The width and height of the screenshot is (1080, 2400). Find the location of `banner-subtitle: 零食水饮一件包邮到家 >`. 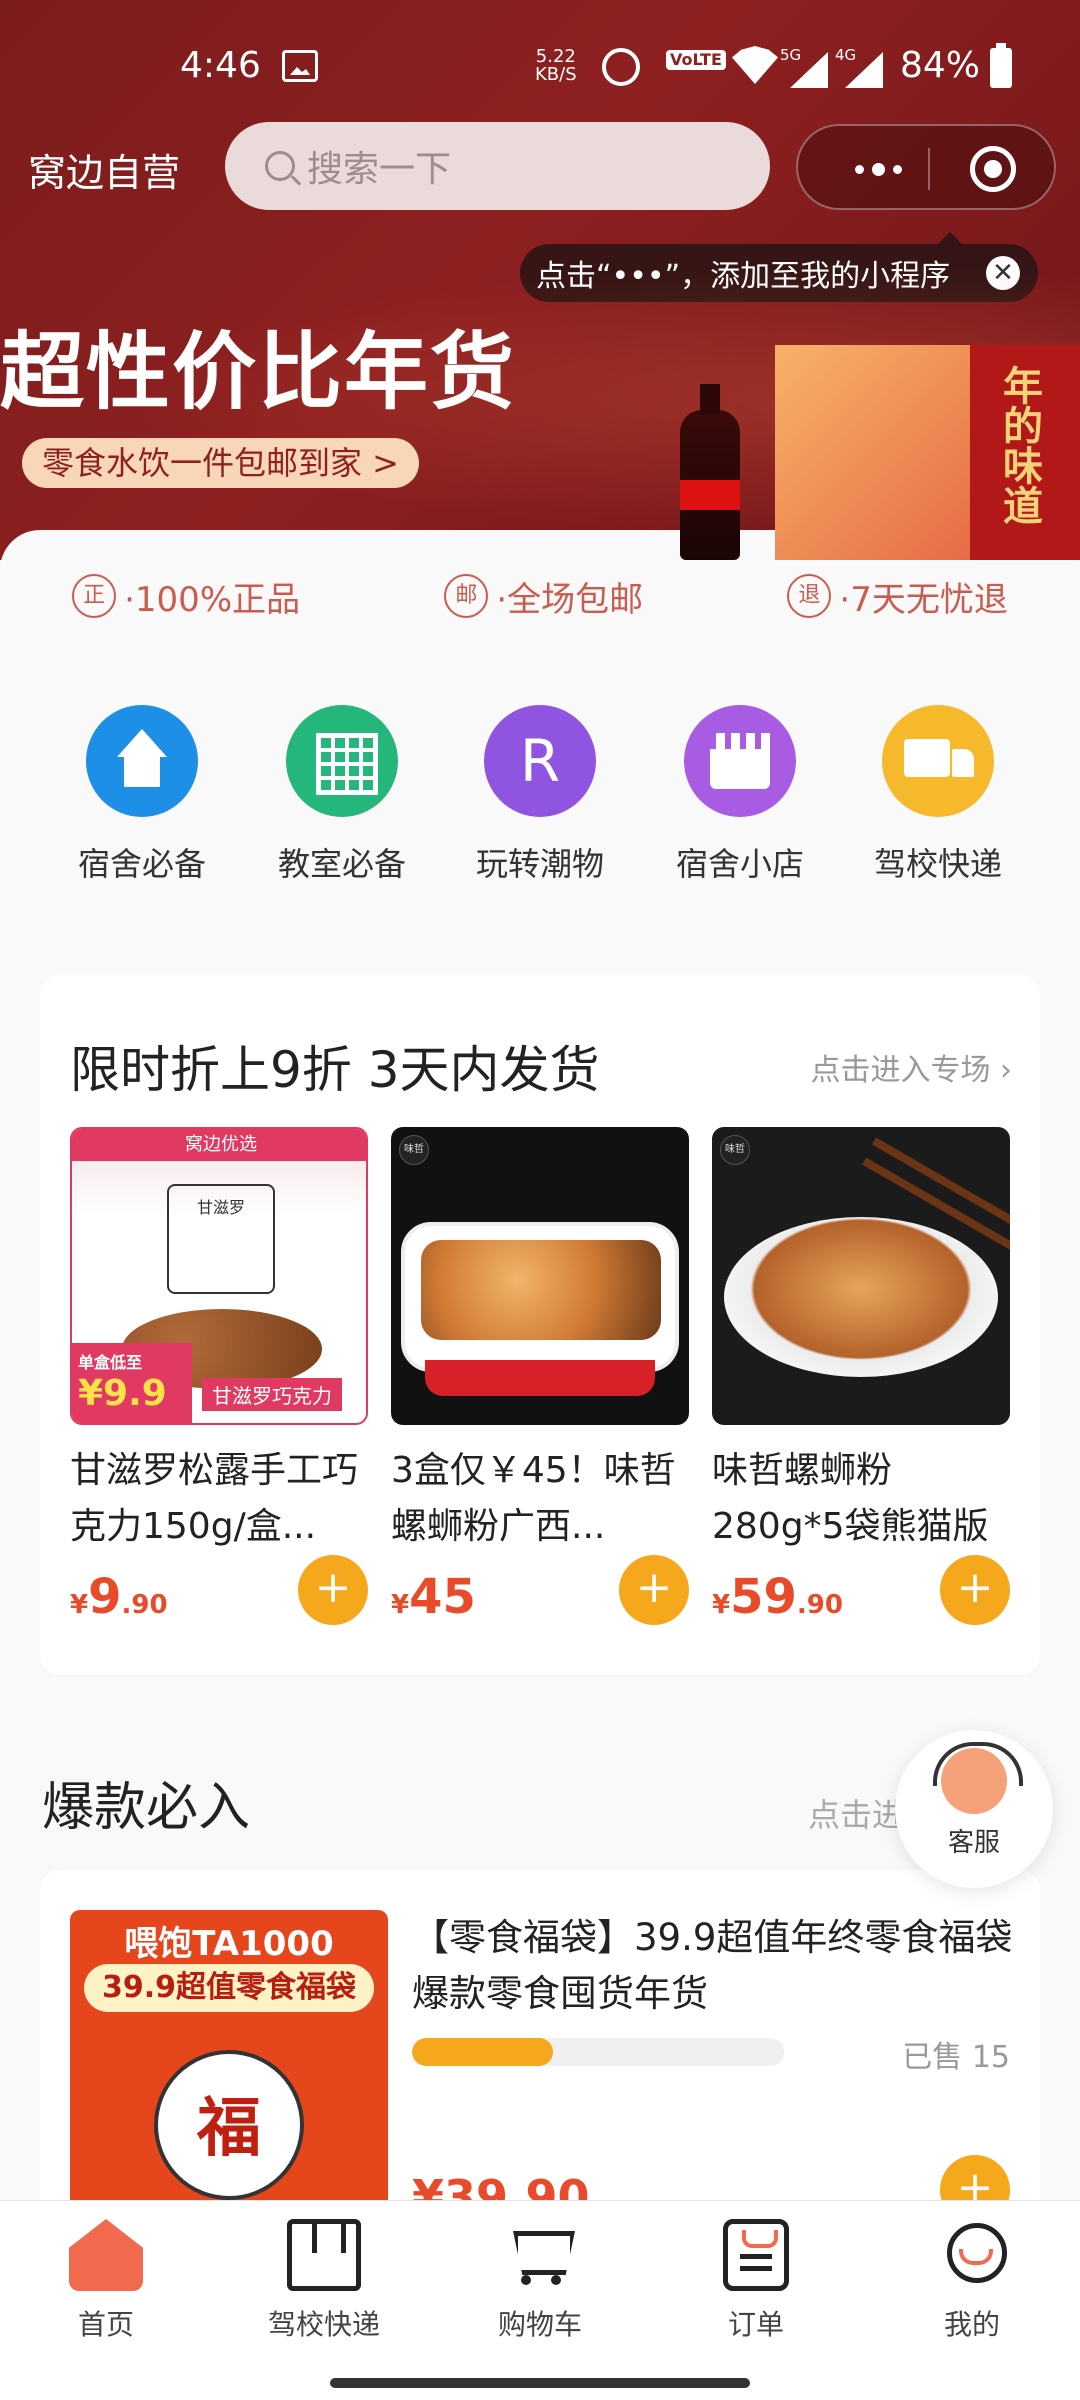

banner-subtitle: 零食水饮一件包邮到家 > is located at coordinates (220, 463).